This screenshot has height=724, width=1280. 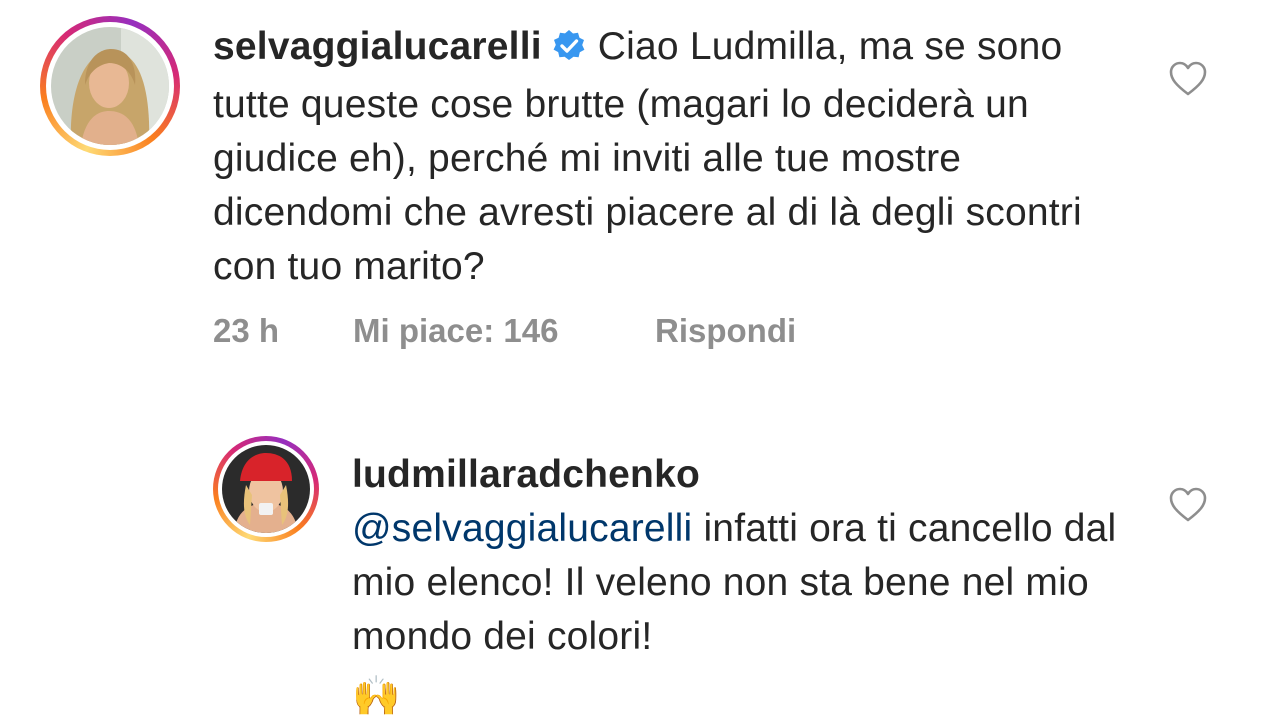 What do you see at coordinates (246, 330) in the screenshot?
I see `comment-time: 23 h` at bounding box center [246, 330].